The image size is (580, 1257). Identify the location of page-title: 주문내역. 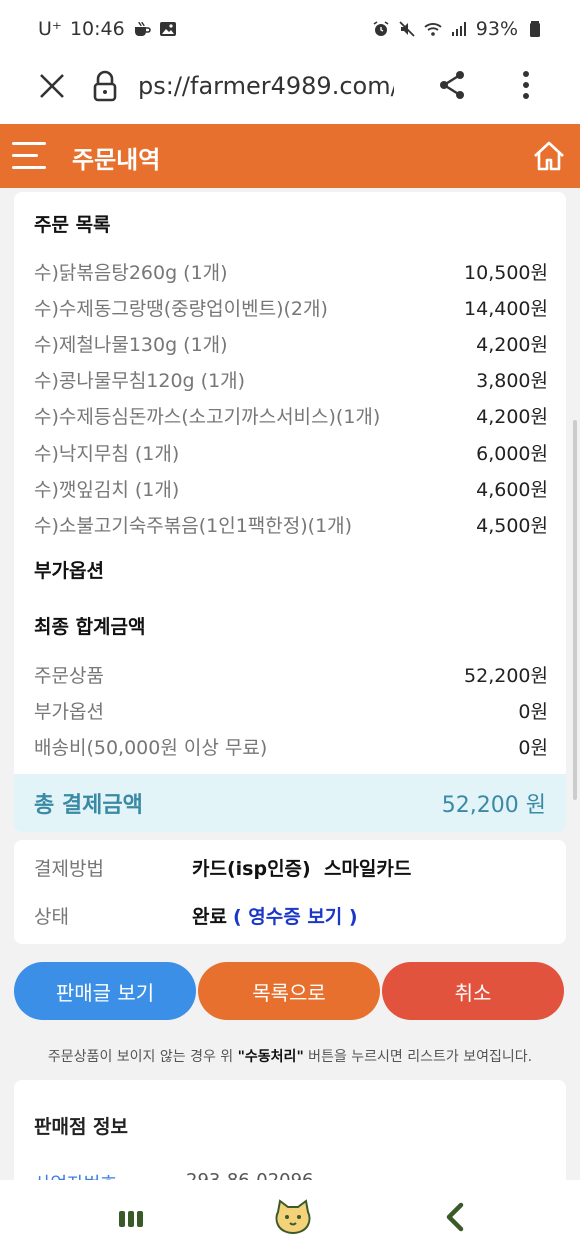
(116, 160).